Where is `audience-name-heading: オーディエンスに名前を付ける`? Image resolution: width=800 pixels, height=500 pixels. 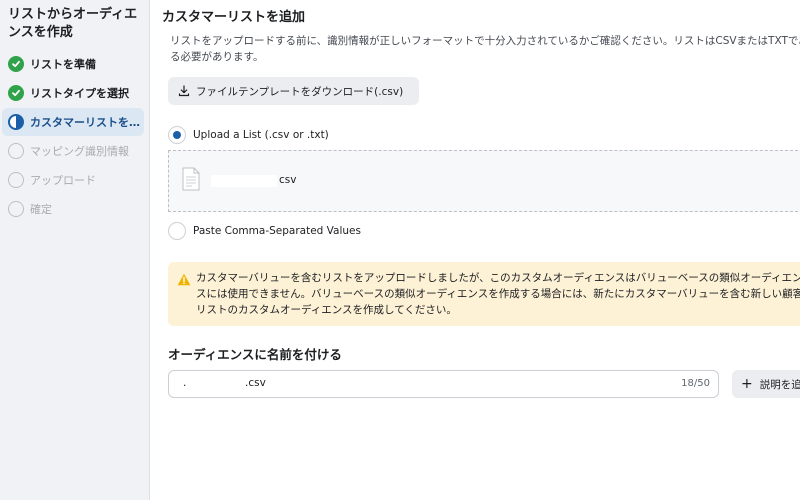 audience-name-heading: オーディエンスに名前を付ける is located at coordinates (255, 354).